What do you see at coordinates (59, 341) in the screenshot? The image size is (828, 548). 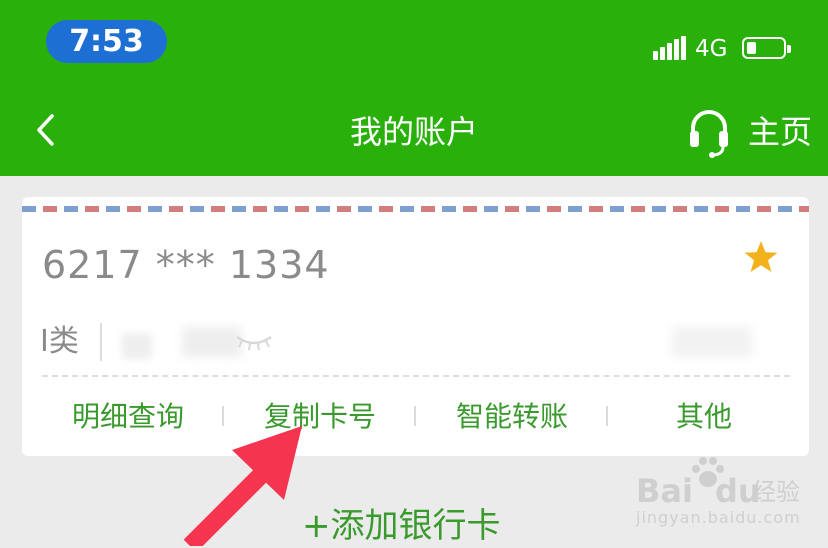 I see `card-type: I类` at bounding box center [59, 341].